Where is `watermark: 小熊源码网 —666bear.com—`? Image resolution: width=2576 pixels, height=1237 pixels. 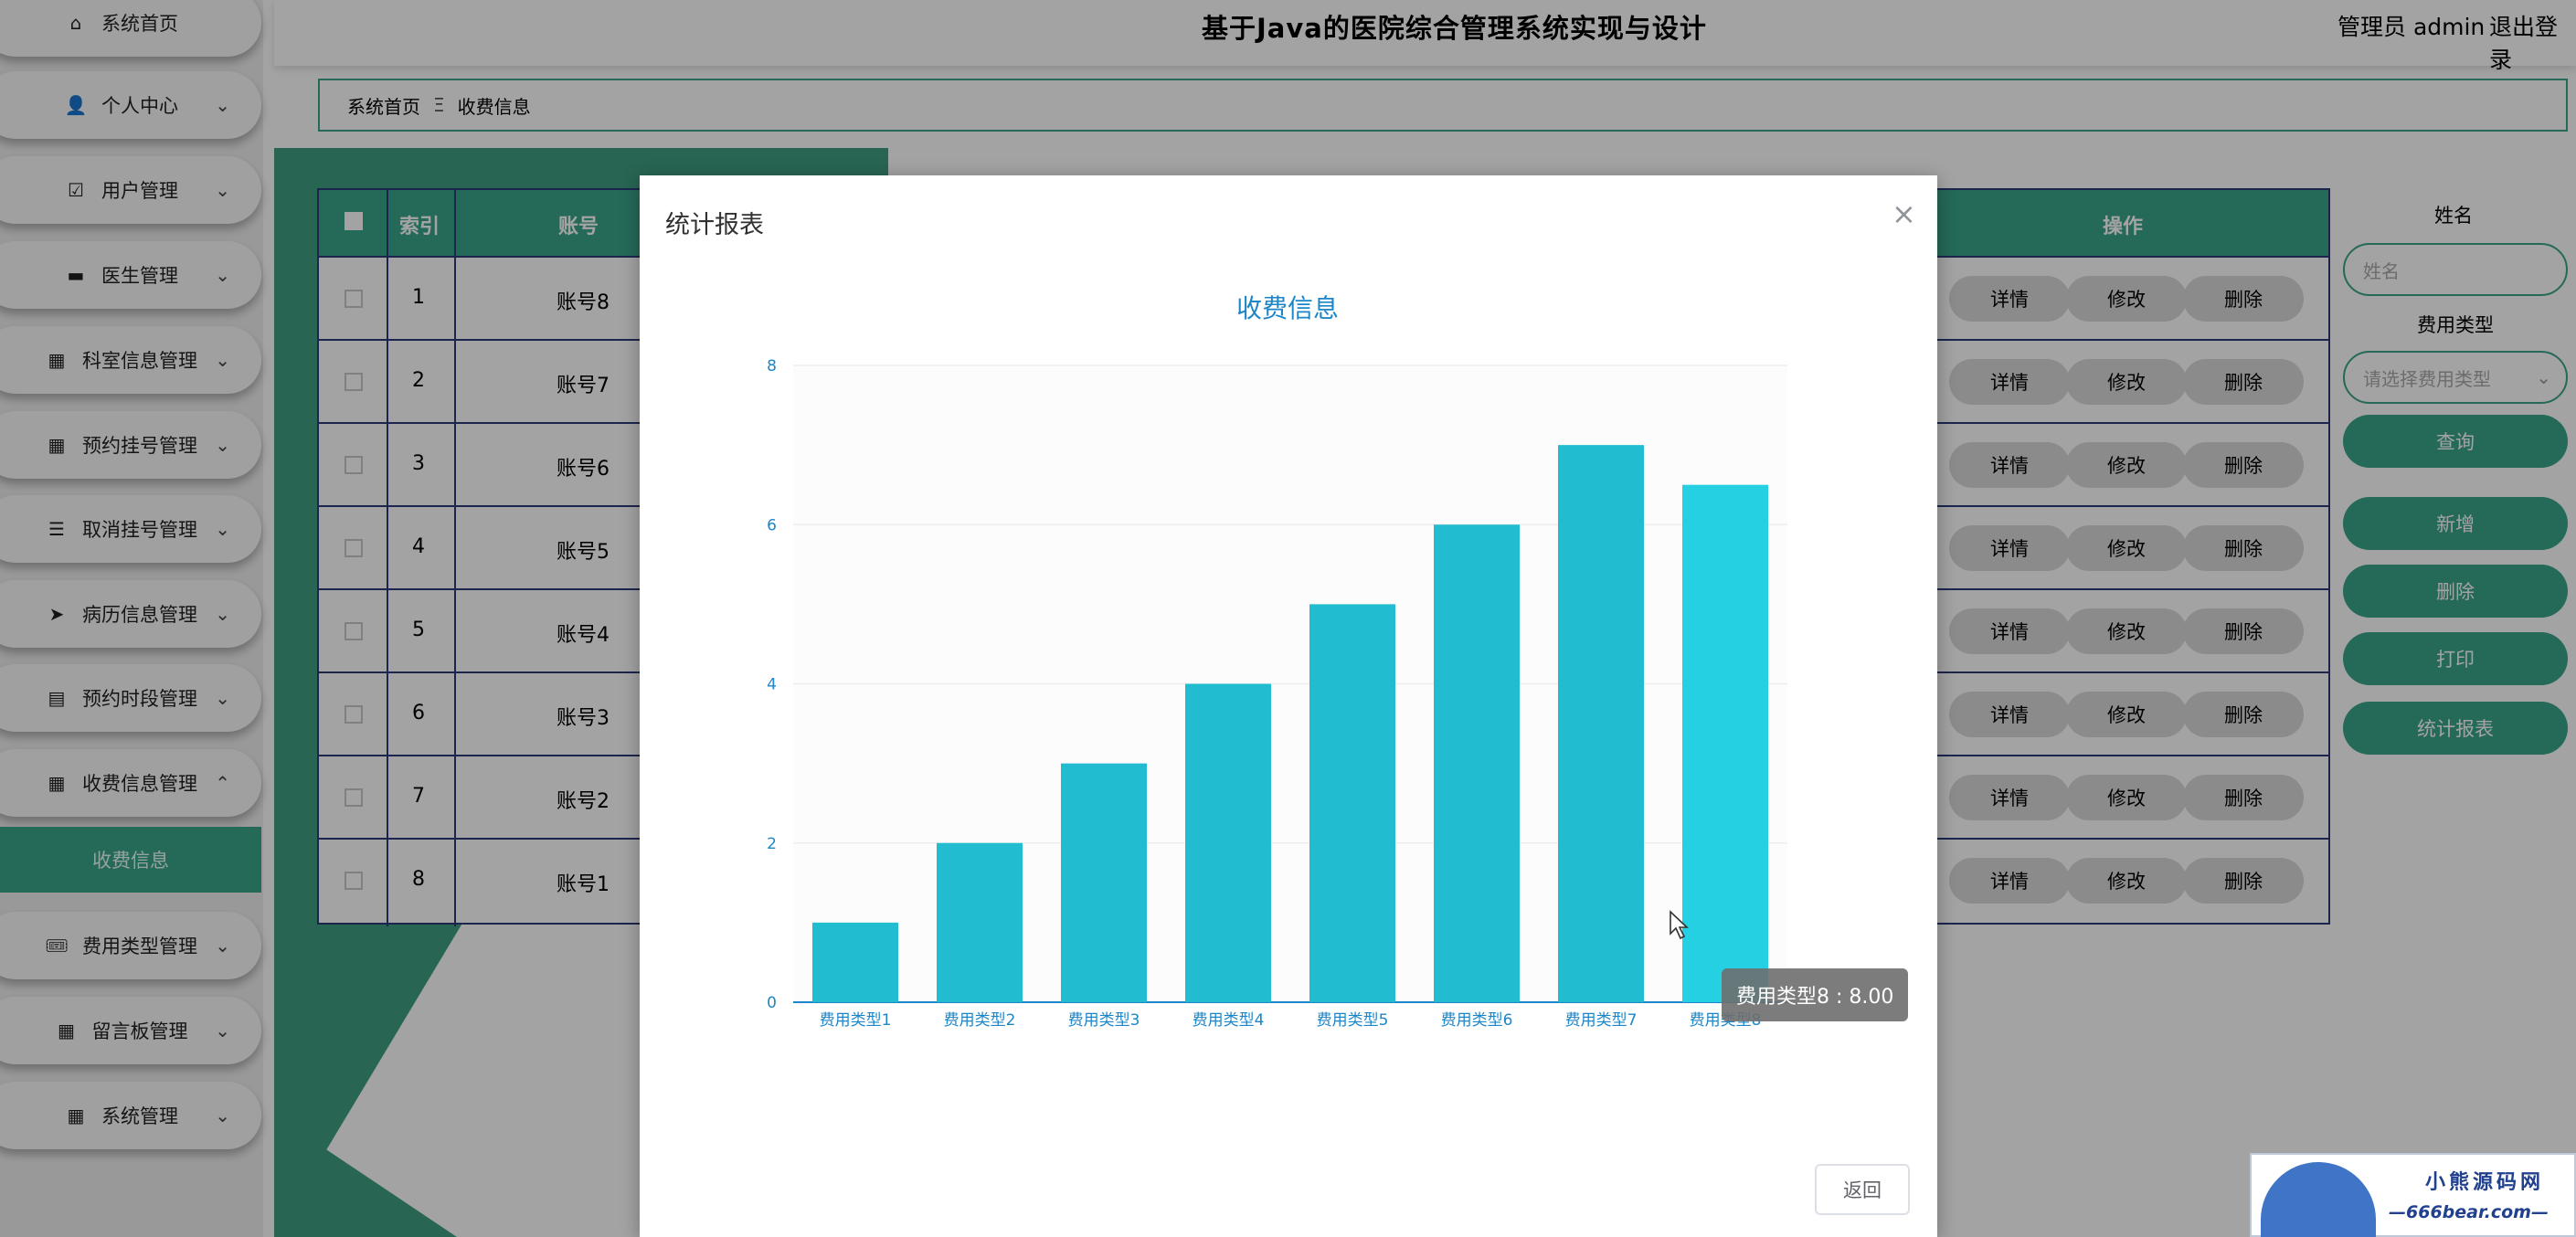
watermark: 小熊源码网 —666bear.com— is located at coordinates (2413, 1195).